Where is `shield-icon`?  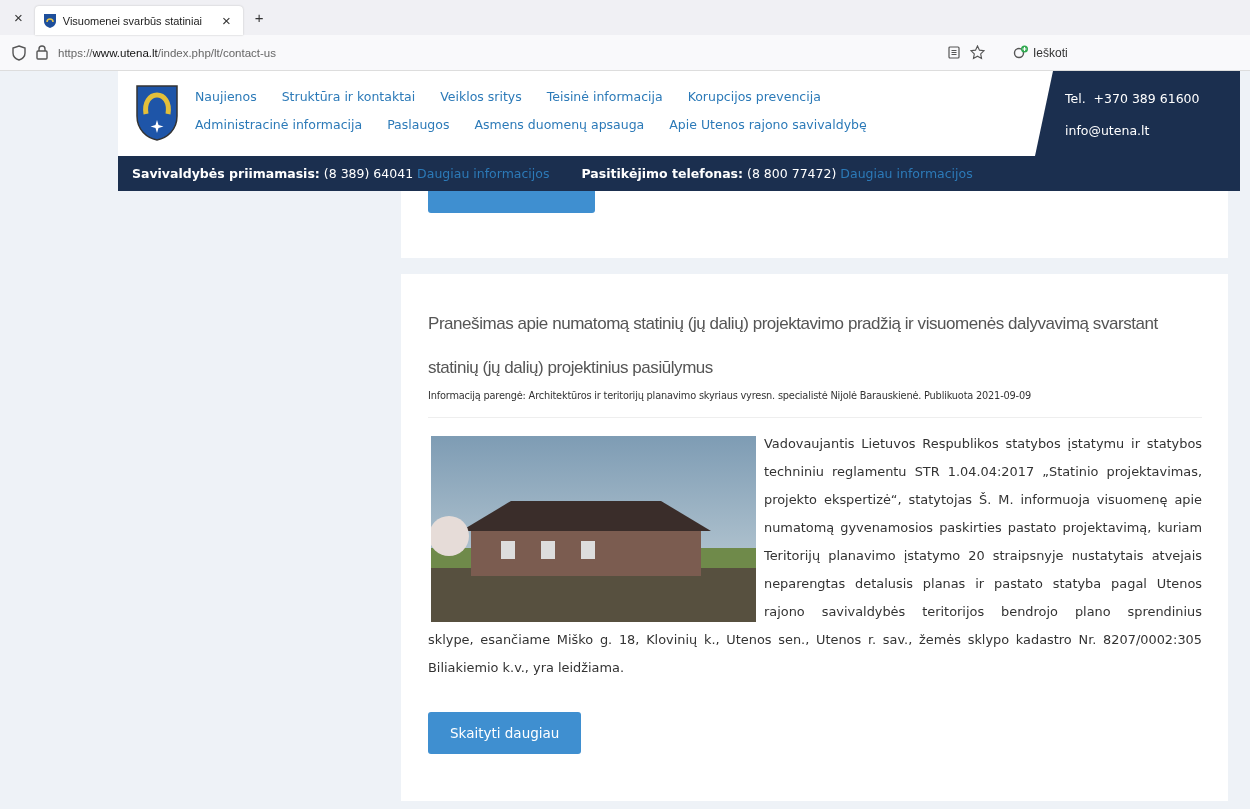
shield-icon is located at coordinates (19, 52).